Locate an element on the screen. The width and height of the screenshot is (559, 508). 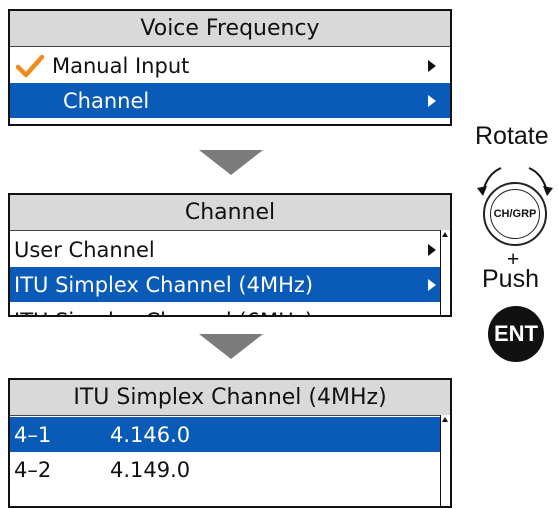
menu-item-itu-simplex-6mhz: ITU Simplex Channel (6MHz) is located at coordinates (226, 309).